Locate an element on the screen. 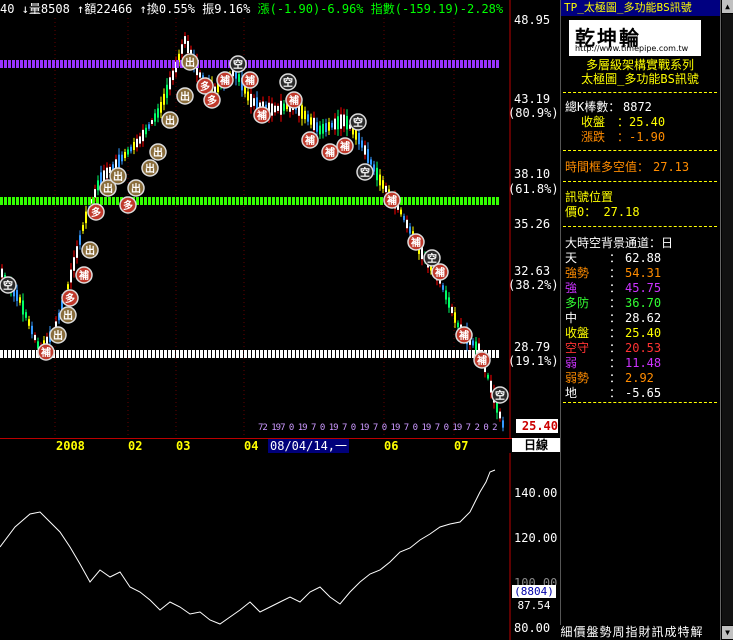 The width and height of the screenshot is (733, 640). bull-bear-label: 時間框多空值： is located at coordinates (607, 167).